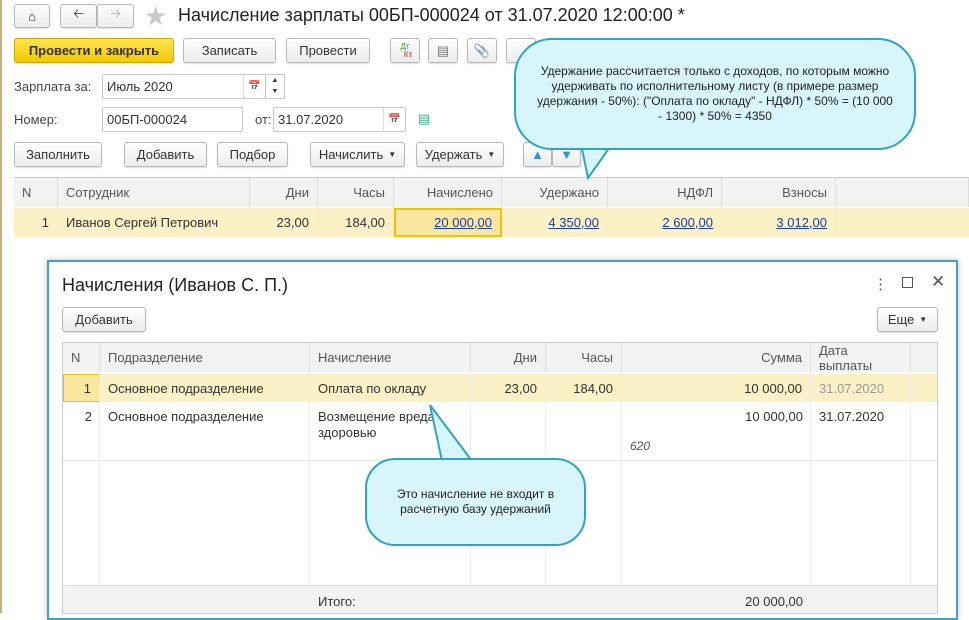  What do you see at coordinates (774, 601) in the screenshot?
I see `total-sum: 20 000,00` at bounding box center [774, 601].